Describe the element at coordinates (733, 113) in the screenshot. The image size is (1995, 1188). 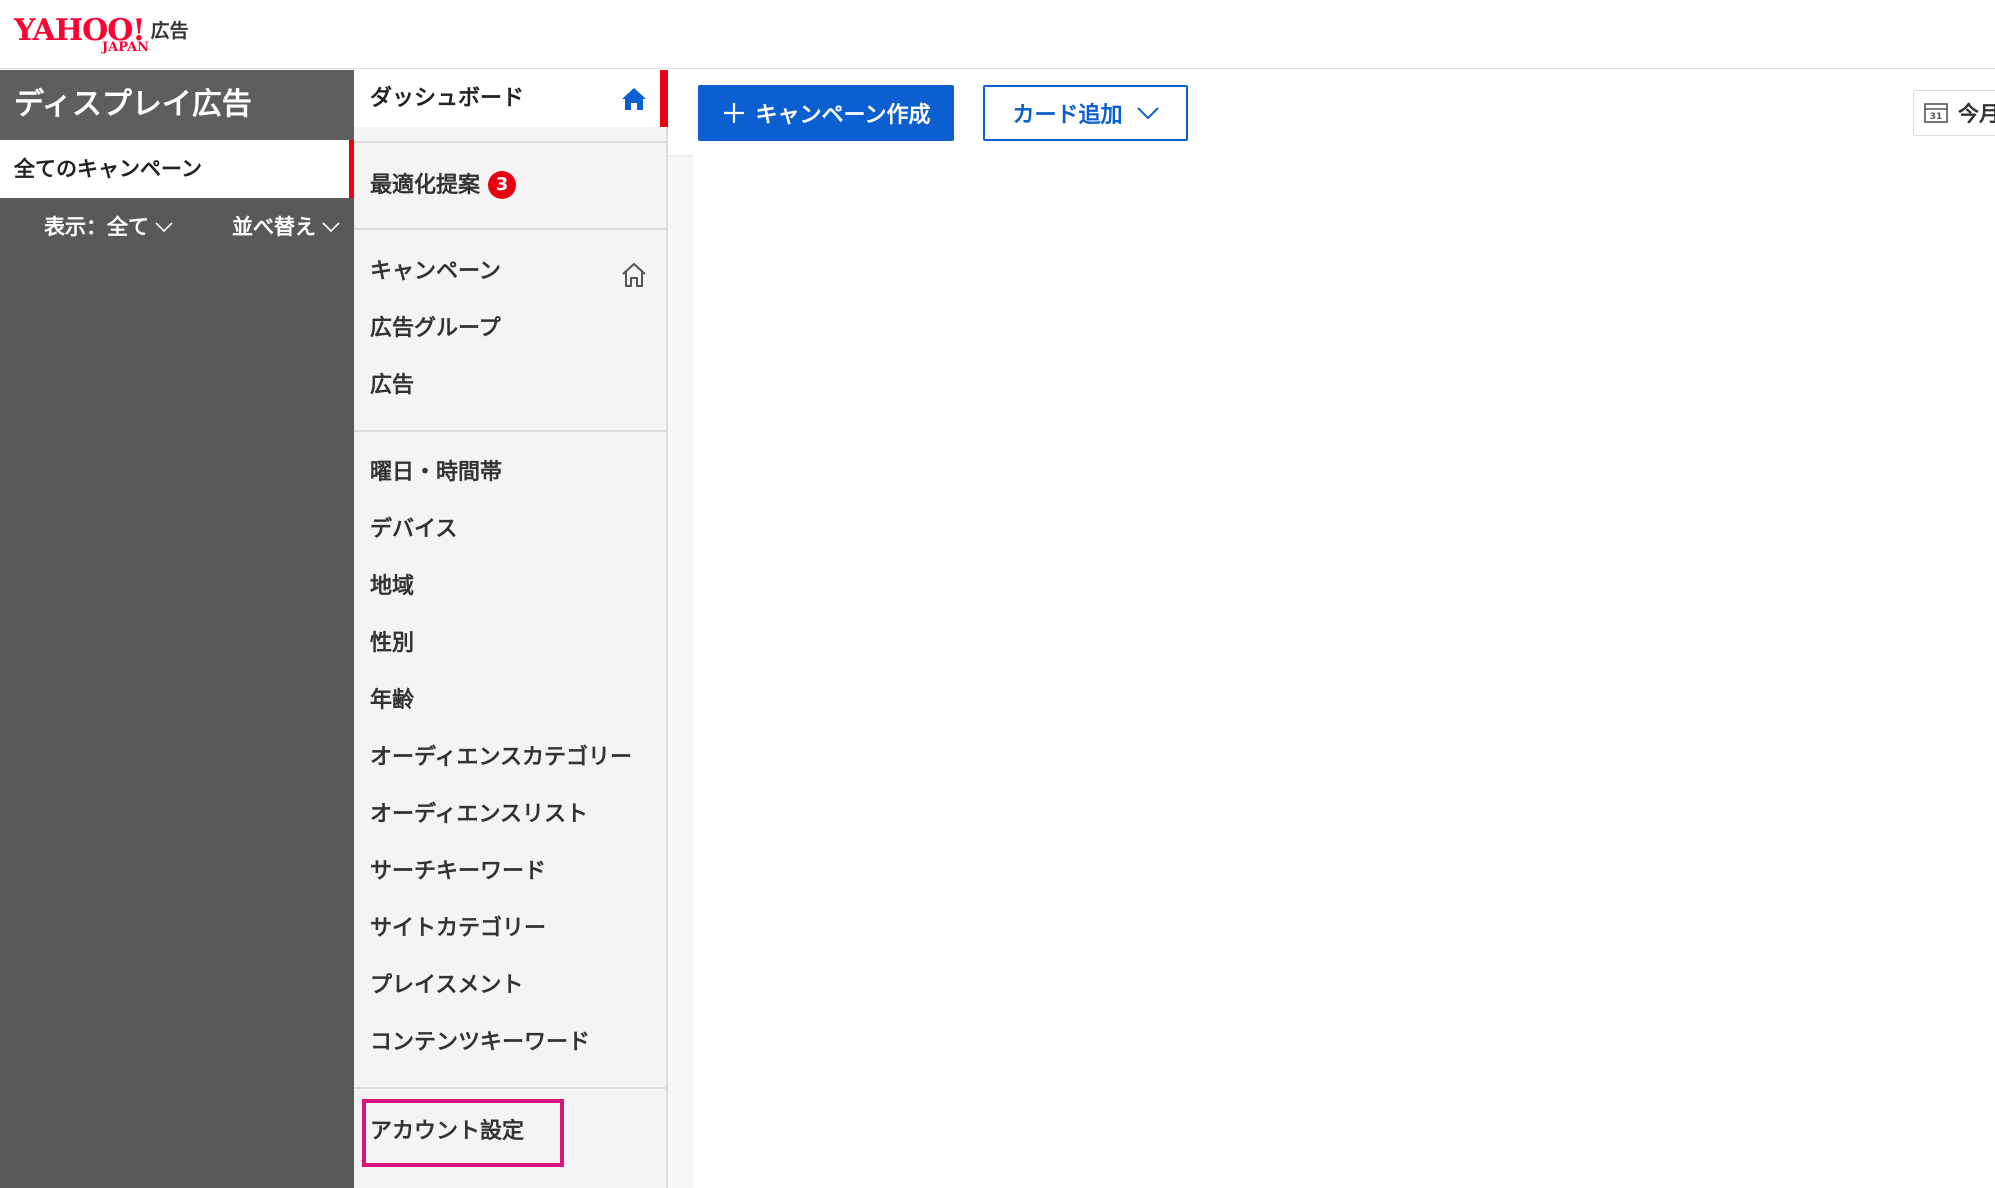
I see `plus-icon` at that location.